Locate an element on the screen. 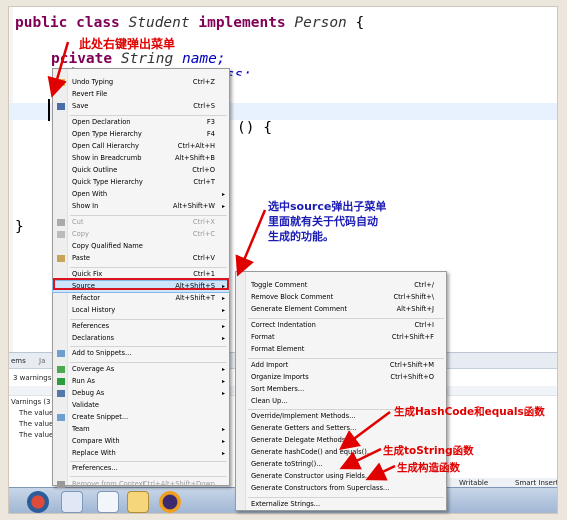 The height and width of the screenshot is (520, 567). menu-item-label: Coverage As is located at coordinates (93, 369).